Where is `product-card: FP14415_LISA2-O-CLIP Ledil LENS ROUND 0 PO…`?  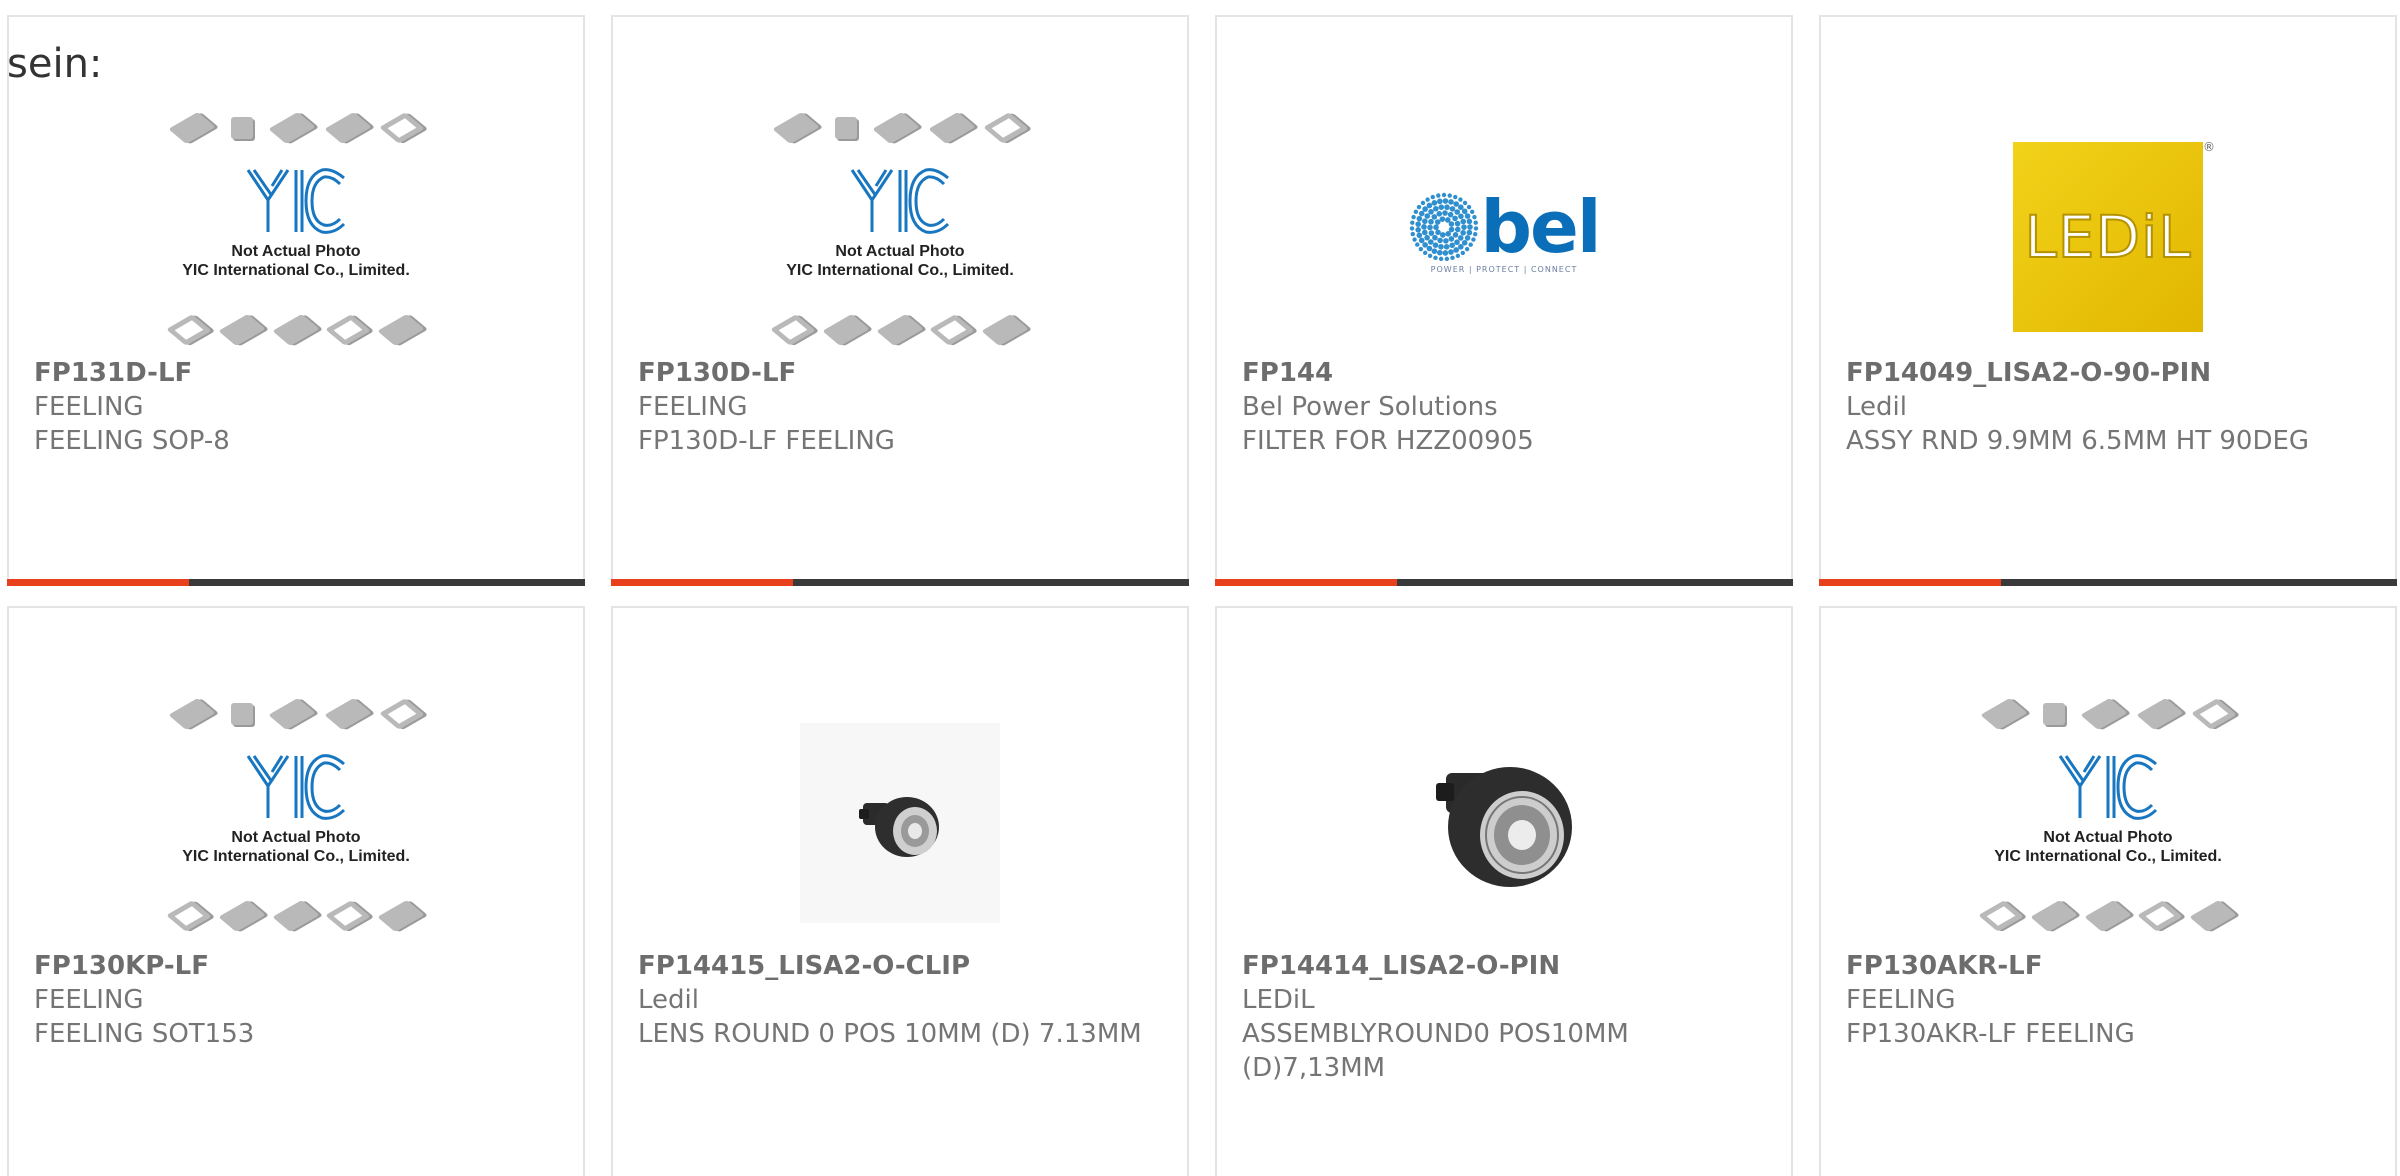 product-card: FP14415_LISA2-O-CLIP Ledil LENS ROUND 0 PO… is located at coordinates (900, 891).